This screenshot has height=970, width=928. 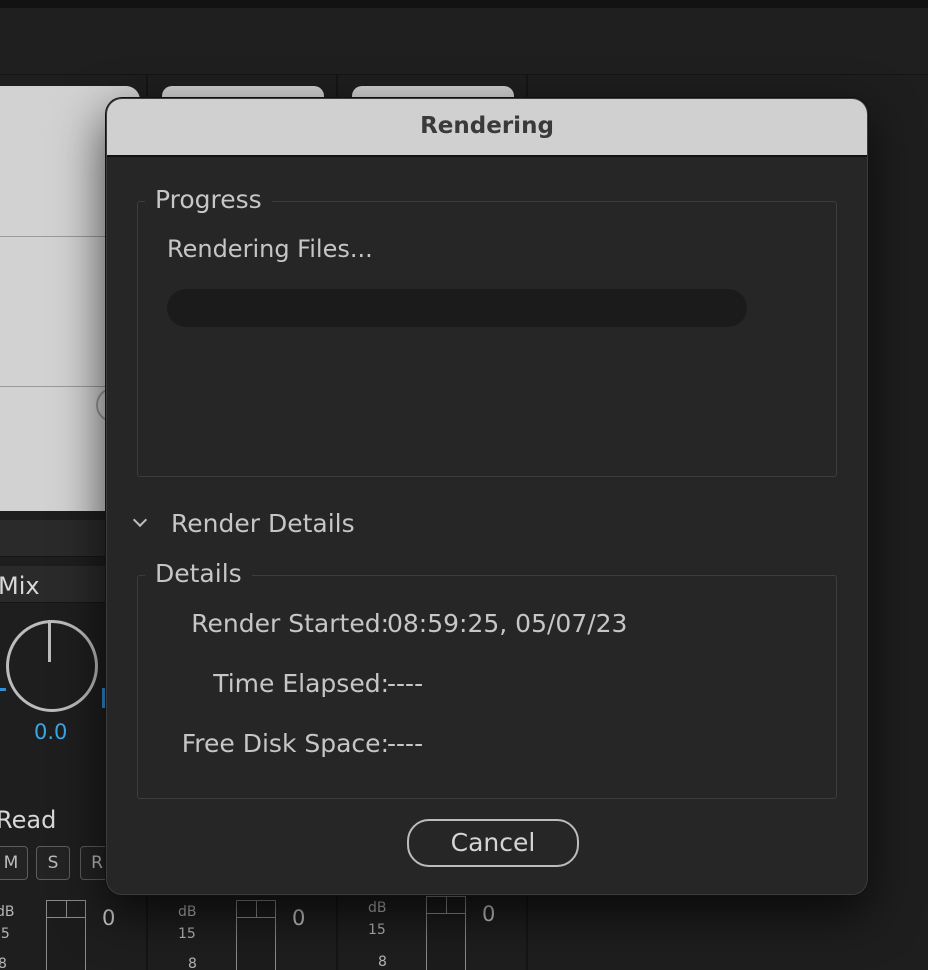 What do you see at coordinates (507, 623) in the screenshot?
I see `detail-value: 08:59:25, 05/07/23` at bounding box center [507, 623].